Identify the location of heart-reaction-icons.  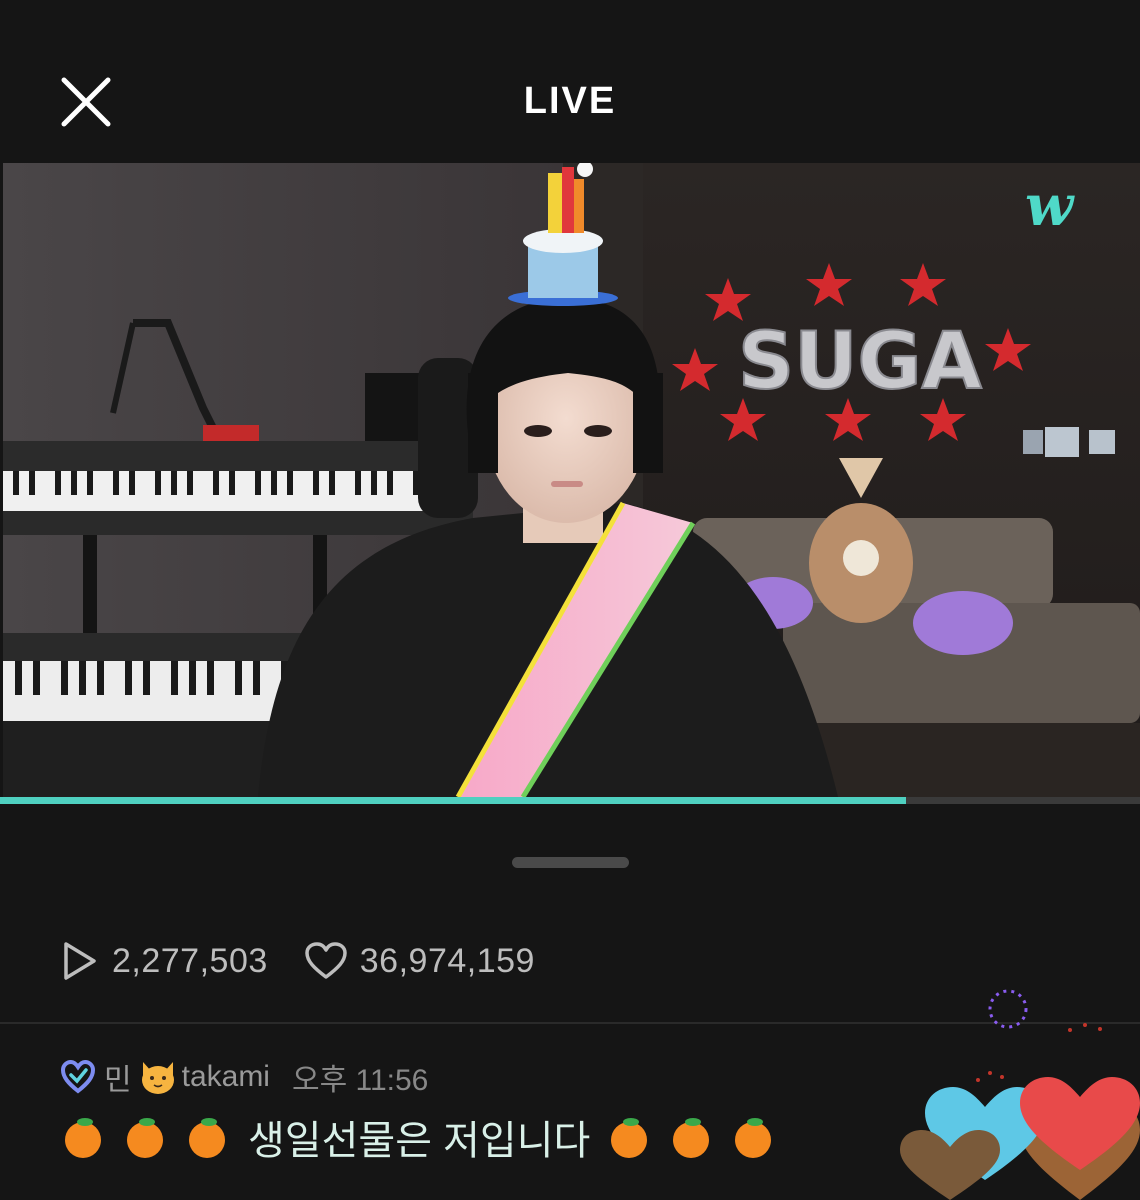
(1020, 1094).